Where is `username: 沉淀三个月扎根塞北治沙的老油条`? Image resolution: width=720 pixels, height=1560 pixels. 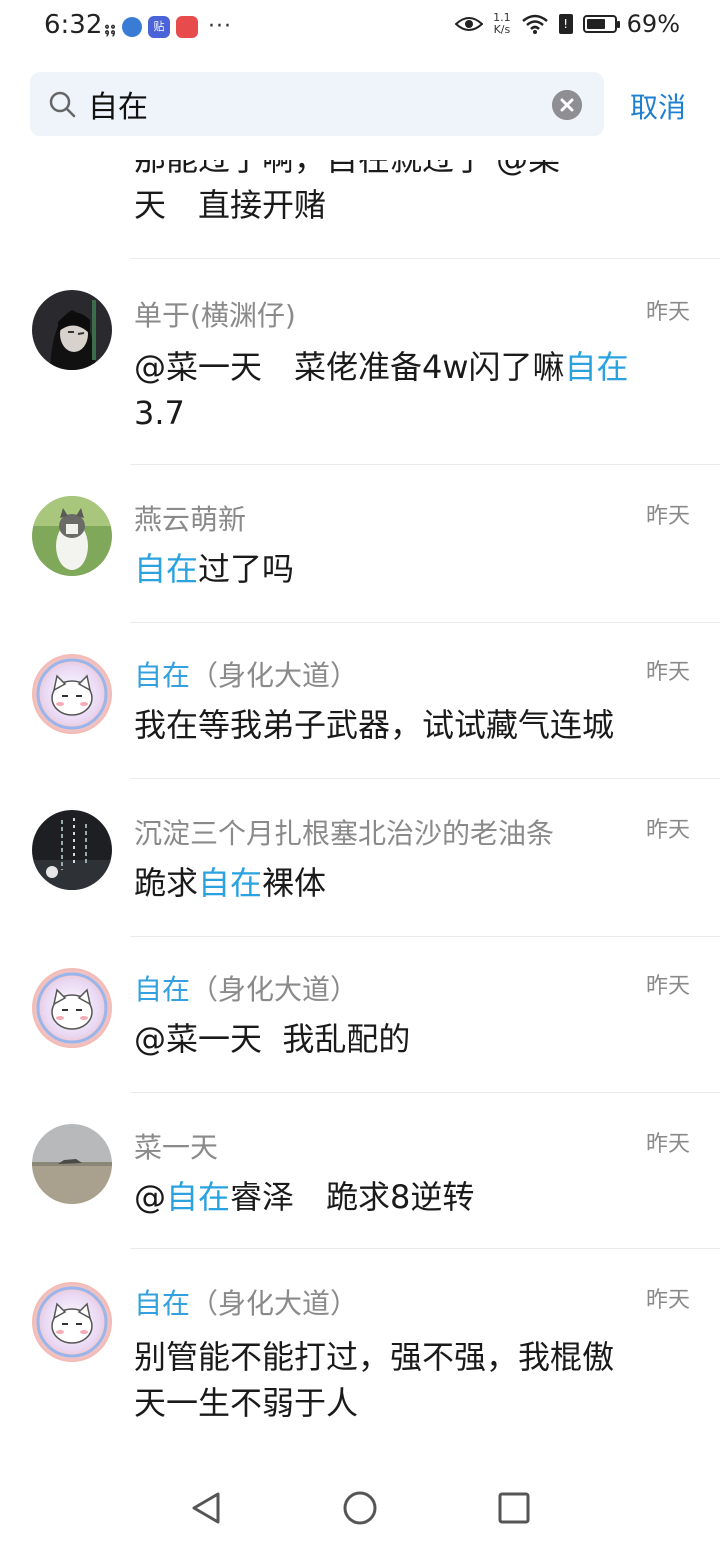 username: 沉淀三个月扎根塞北治沙的老油条 is located at coordinates (344, 833).